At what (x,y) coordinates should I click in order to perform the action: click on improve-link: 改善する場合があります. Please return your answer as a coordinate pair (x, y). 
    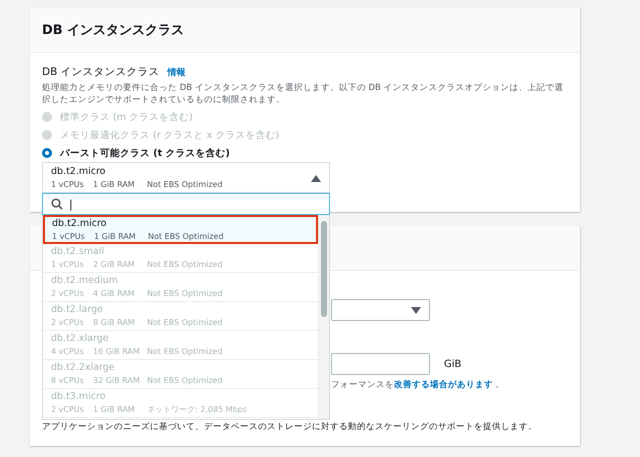
    Looking at the image, I should click on (443, 385).